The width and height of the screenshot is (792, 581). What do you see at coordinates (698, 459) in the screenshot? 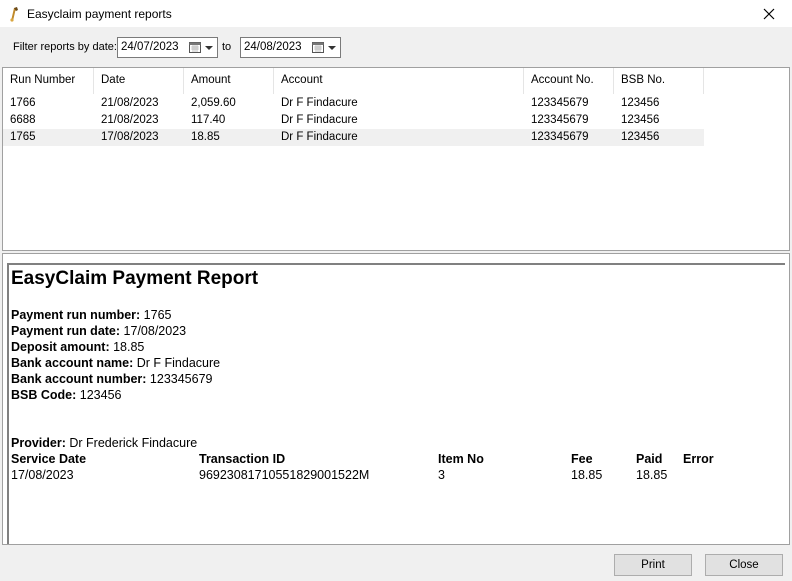
I see `detail-header-error: Error` at bounding box center [698, 459].